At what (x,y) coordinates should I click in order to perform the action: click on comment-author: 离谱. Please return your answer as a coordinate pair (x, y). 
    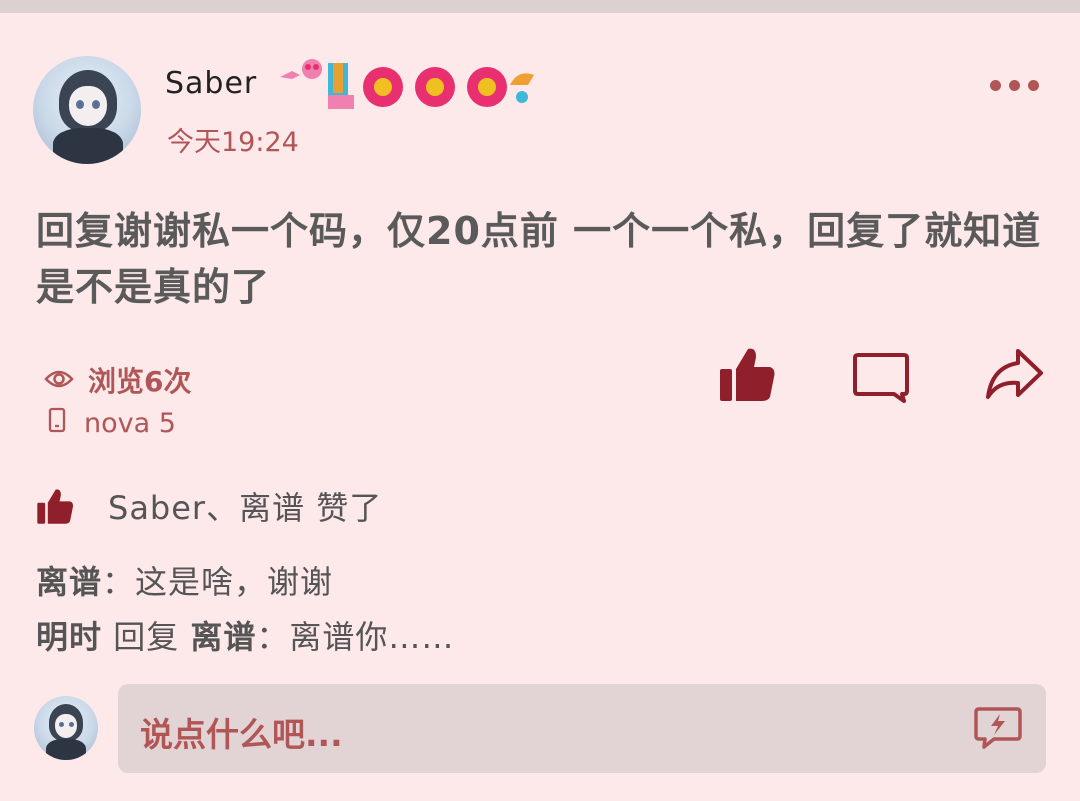
    Looking at the image, I should click on (69, 582).